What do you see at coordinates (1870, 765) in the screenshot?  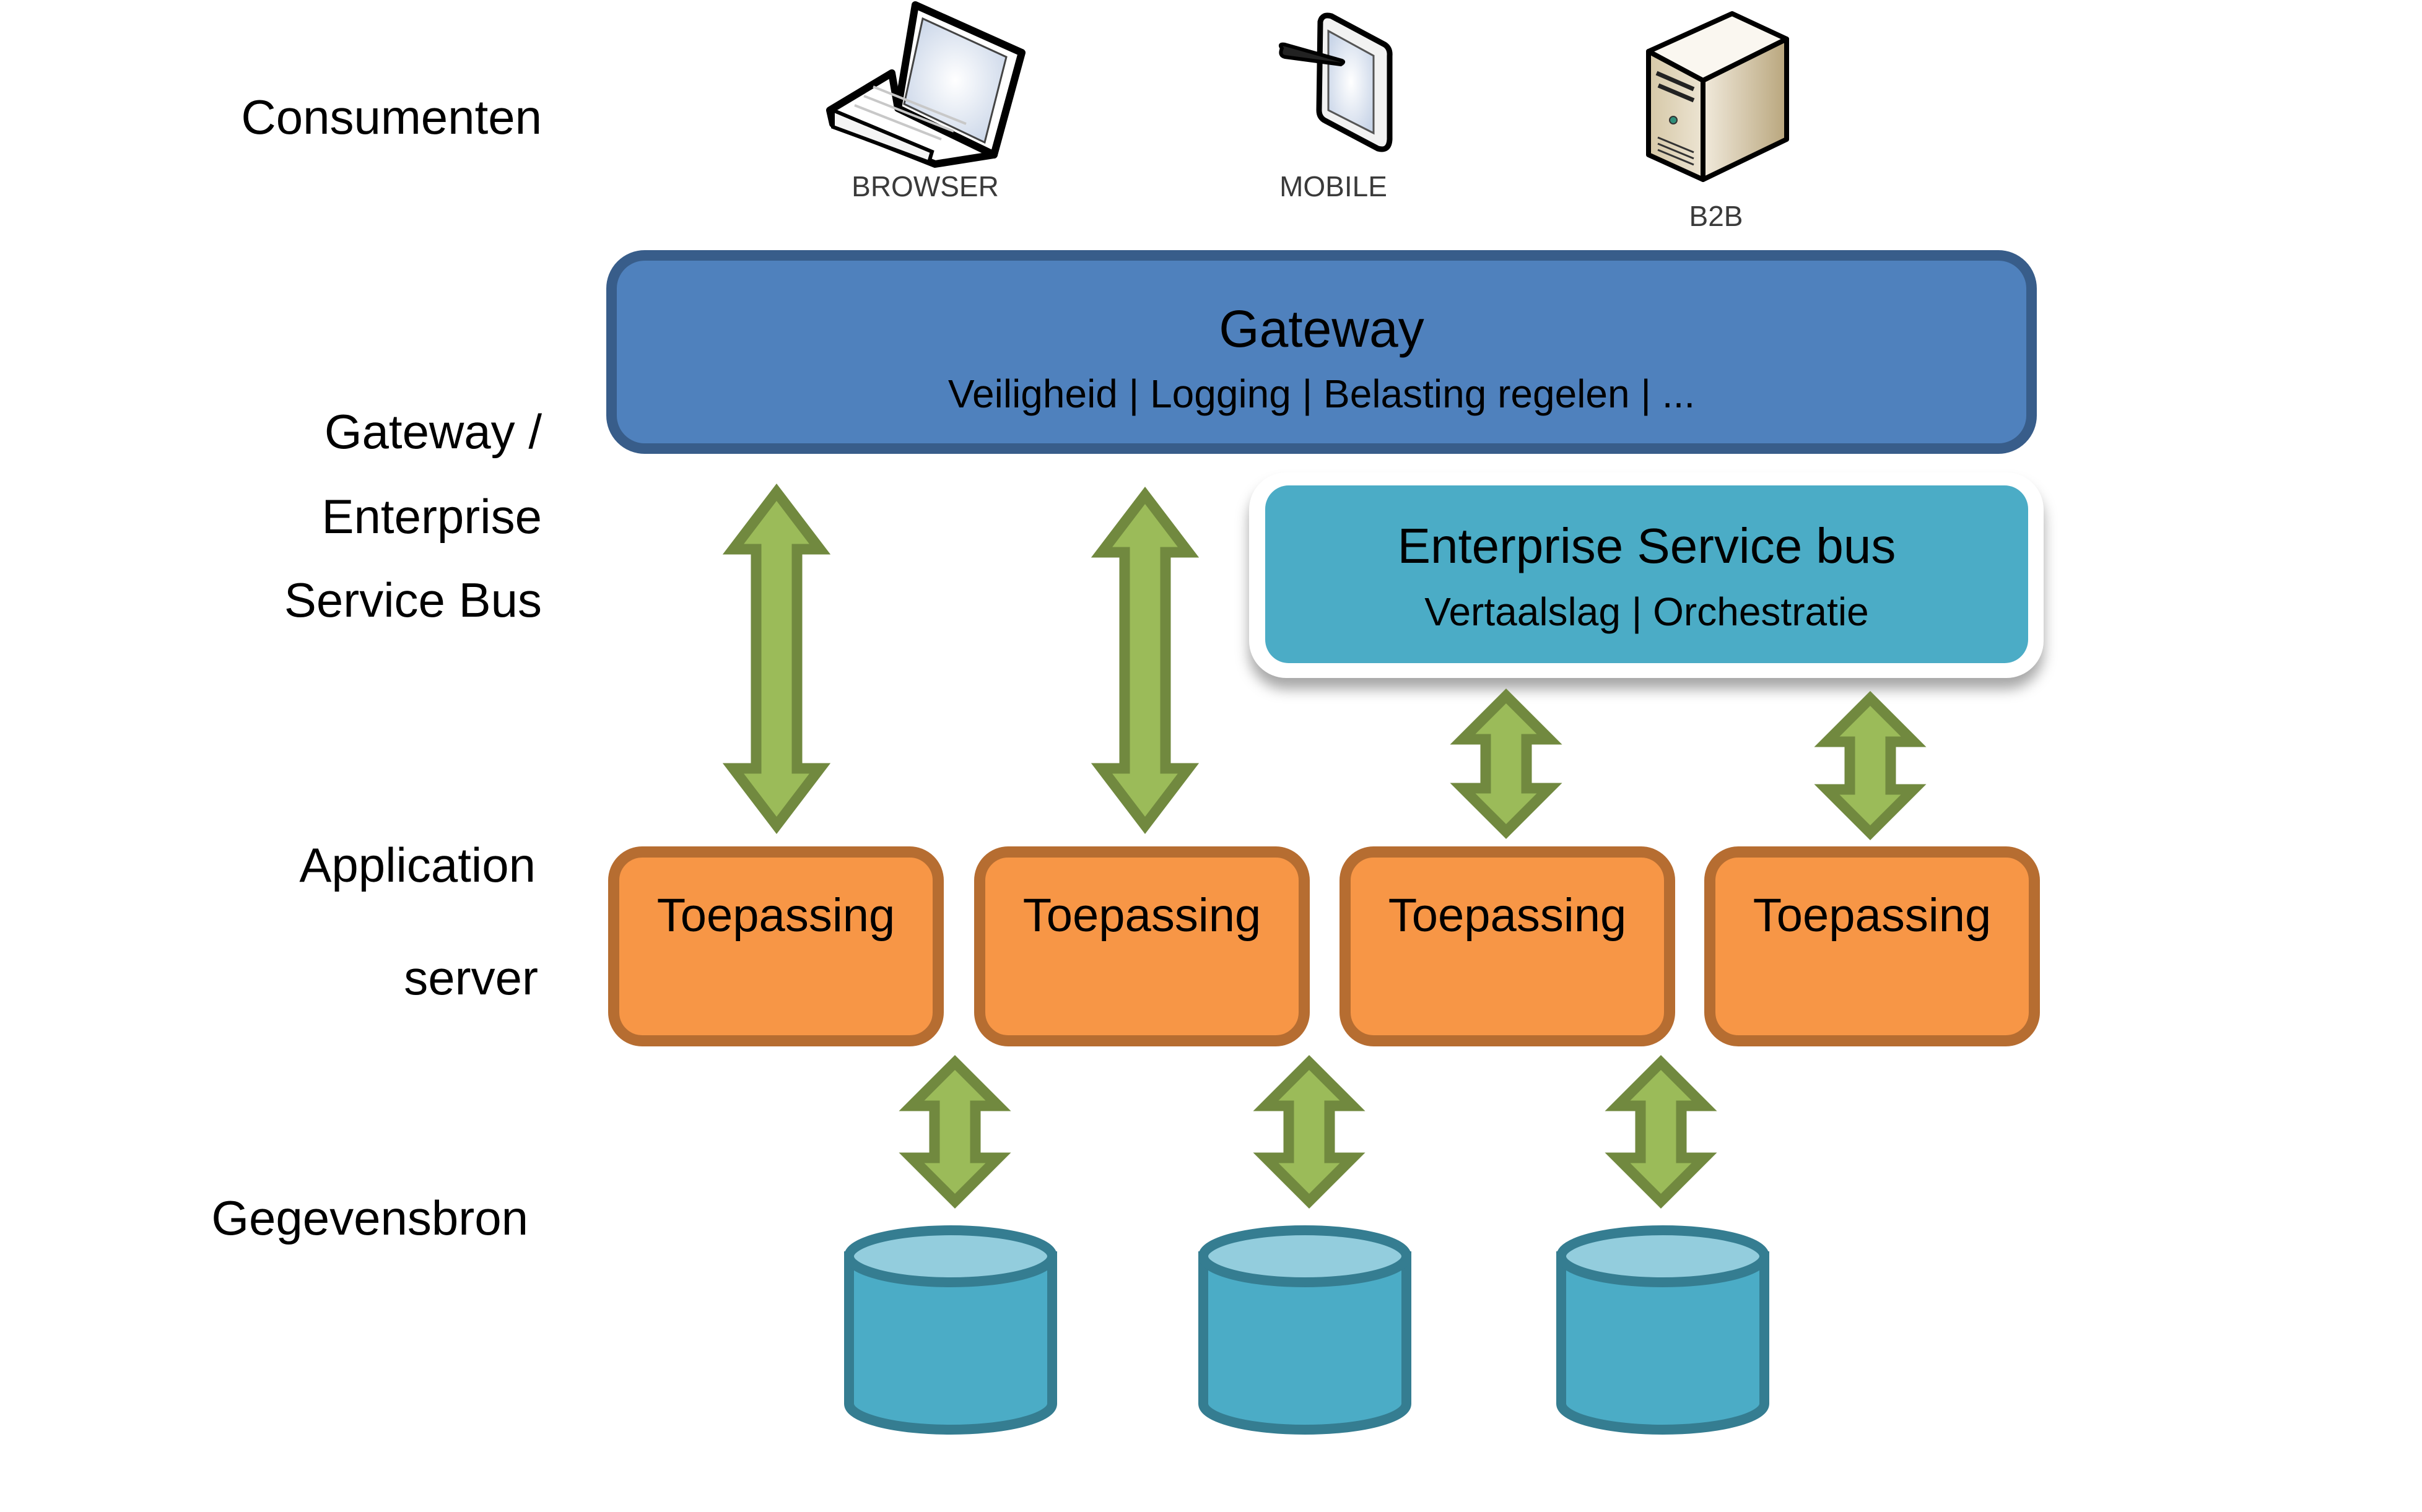 I see `double-arrow-esb-app4` at bounding box center [1870, 765].